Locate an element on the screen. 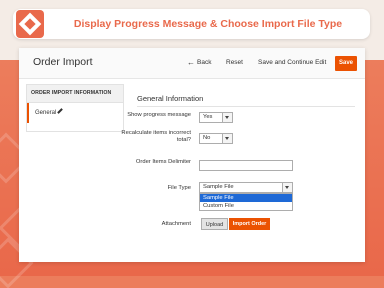  file-type-options: Sample File Custom File is located at coordinates (246, 202).